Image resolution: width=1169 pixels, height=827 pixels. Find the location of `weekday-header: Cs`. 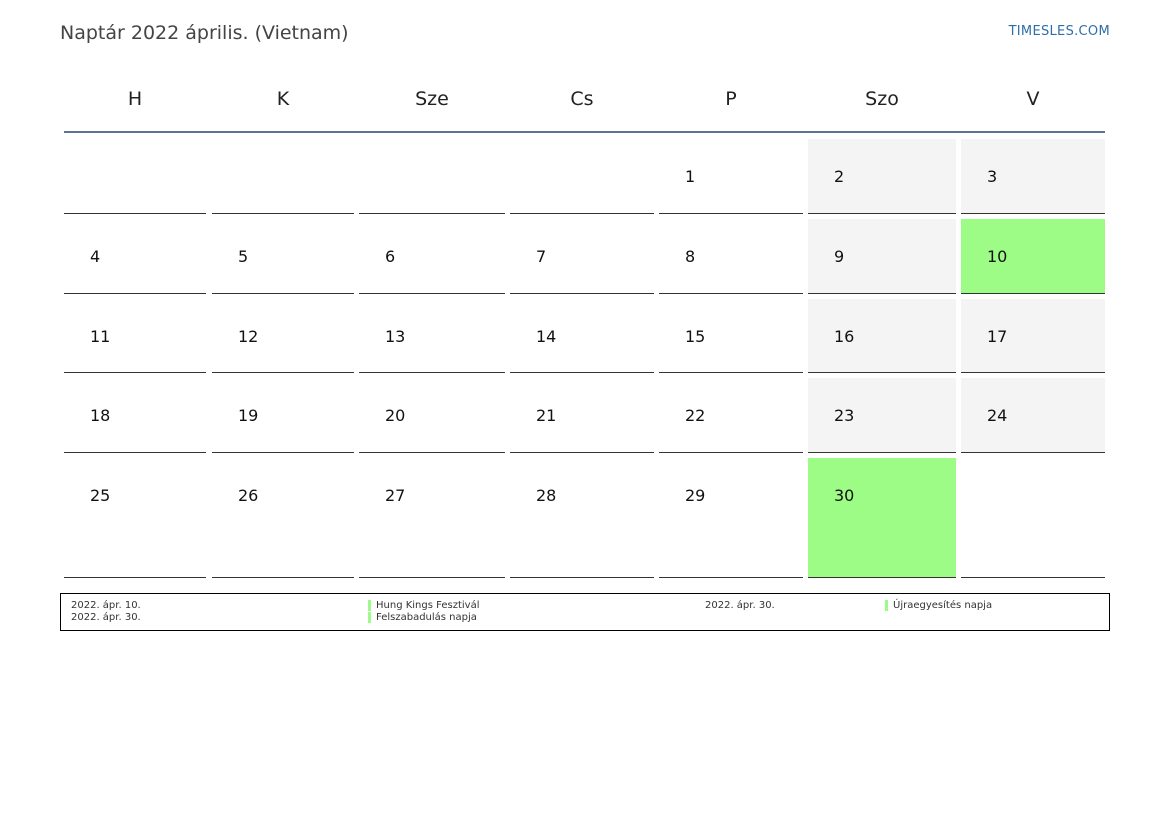

weekday-header: Cs is located at coordinates (582, 99).